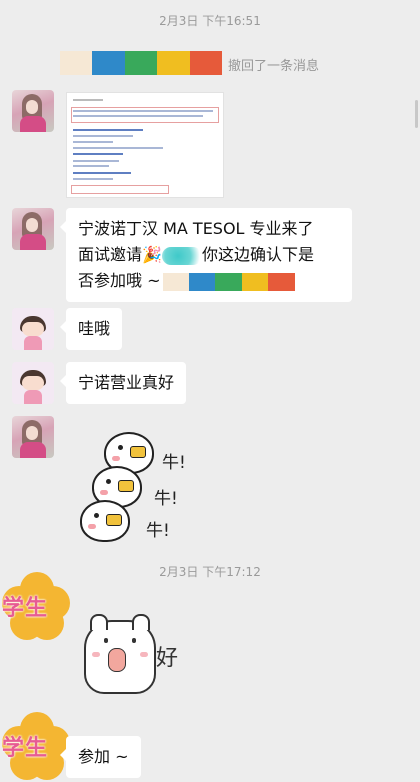 This screenshot has height=782, width=420. Describe the element at coordinates (91, 329) in the screenshot. I see `message-bubble: 哇哦` at that location.